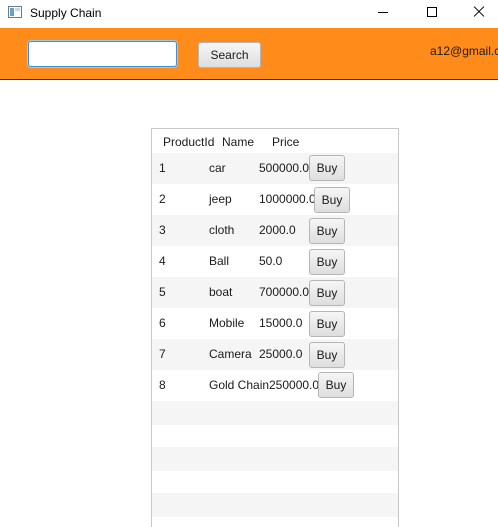  What do you see at coordinates (271, 261) in the screenshot?
I see `product-price-cell: 50.0` at bounding box center [271, 261].